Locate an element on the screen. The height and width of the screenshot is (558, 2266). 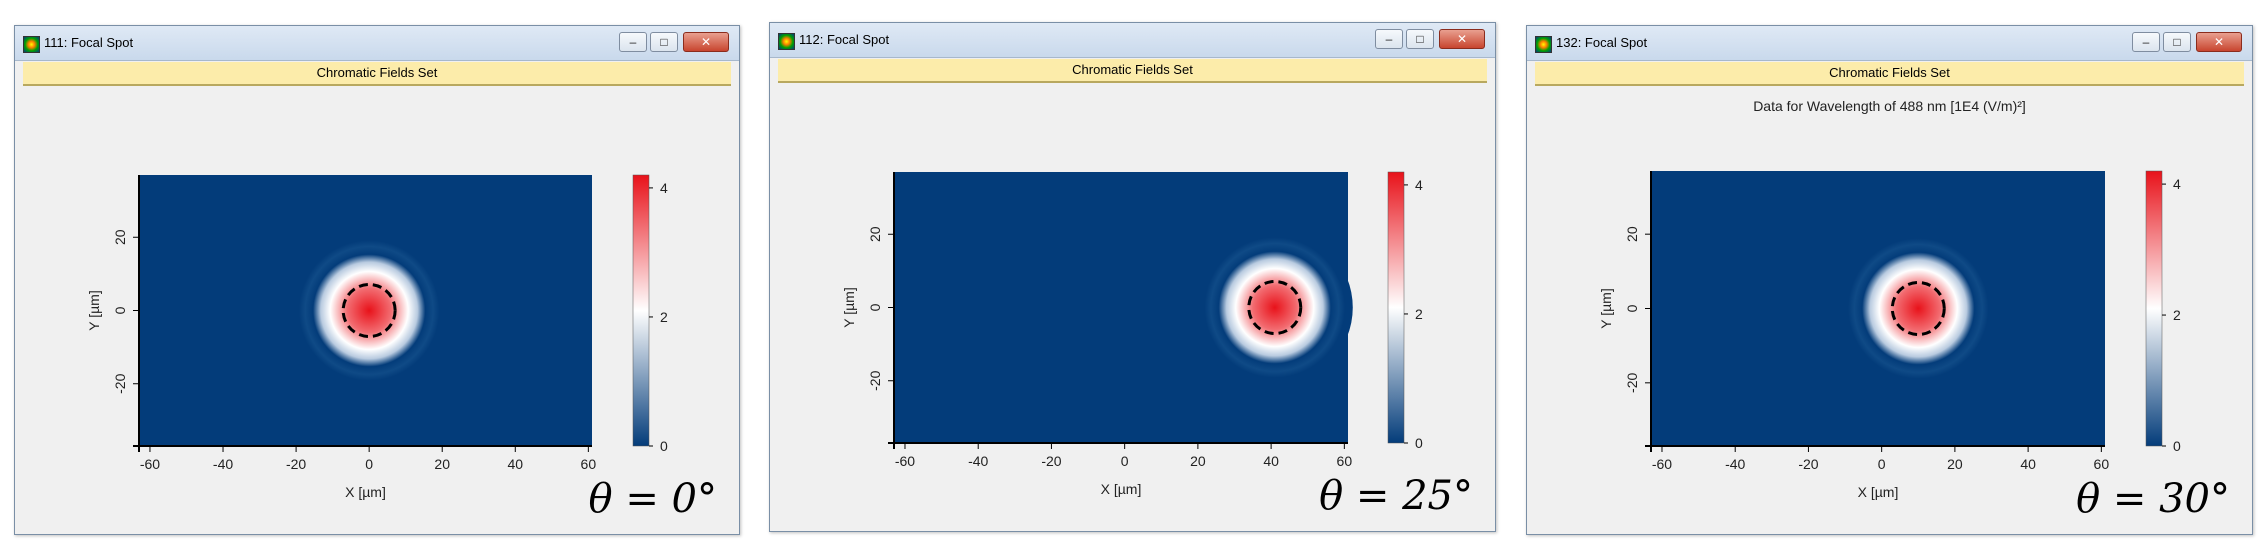
window-title: 112: Focal Spot is located at coordinates (844, 39).